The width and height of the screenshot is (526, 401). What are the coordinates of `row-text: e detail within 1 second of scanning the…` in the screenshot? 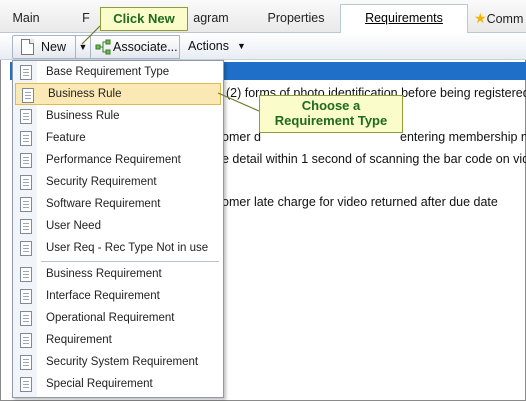 It's located at (374, 159).